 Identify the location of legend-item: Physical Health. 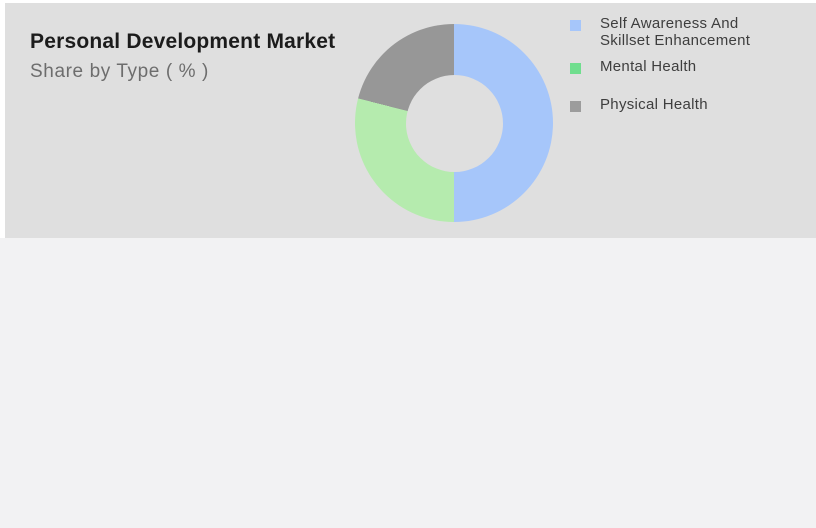
(639, 105).